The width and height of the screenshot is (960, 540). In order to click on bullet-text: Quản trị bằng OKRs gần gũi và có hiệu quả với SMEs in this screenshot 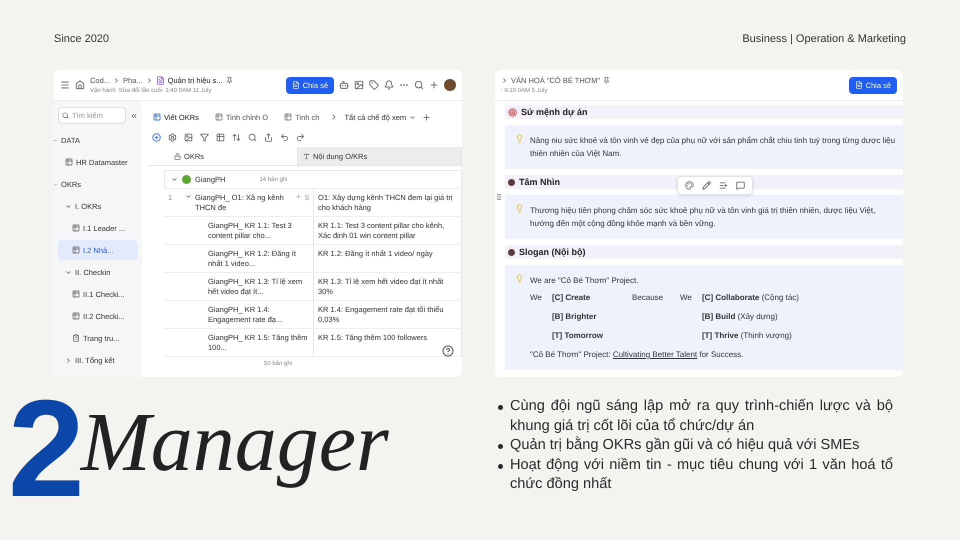, I will do `click(685, 445)`.